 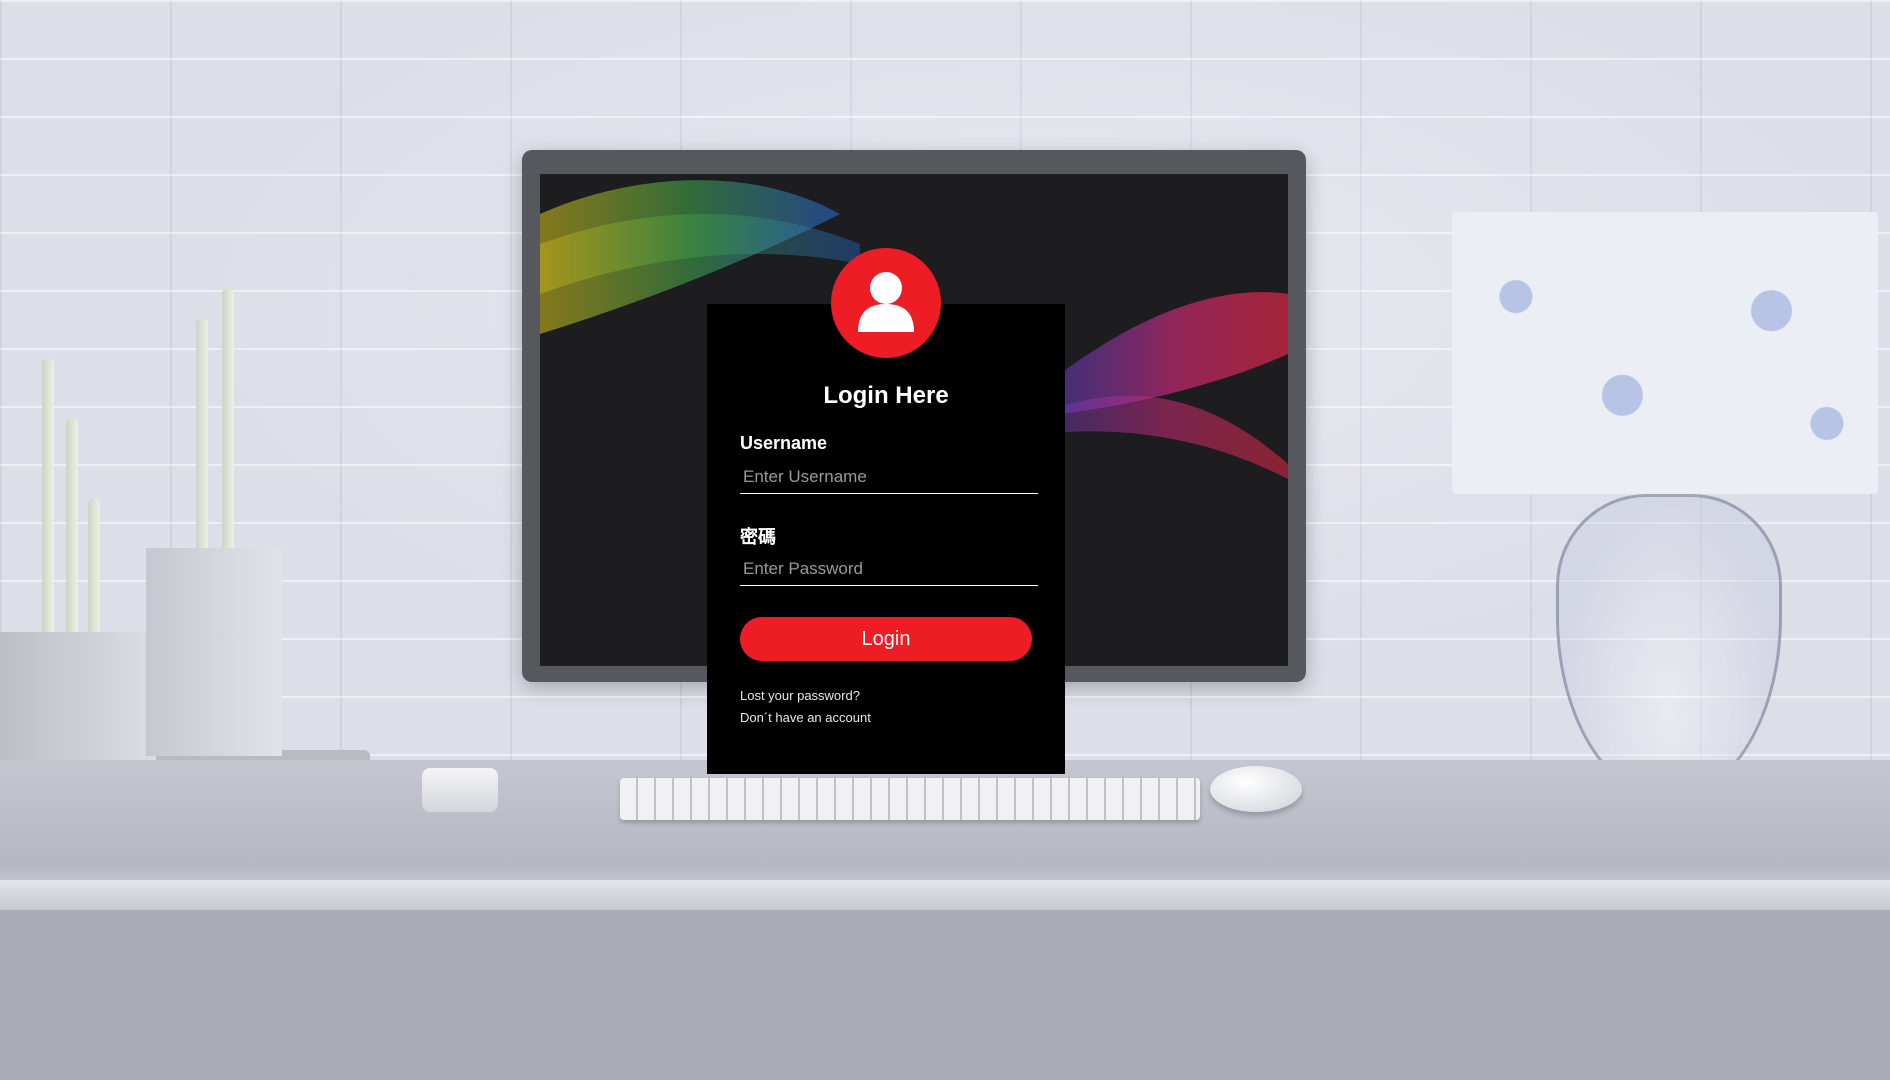 What do you see at coordinates (758, 537) in the screenshot?
I see `password-label: 密碼` at bounding box center [758, 537].